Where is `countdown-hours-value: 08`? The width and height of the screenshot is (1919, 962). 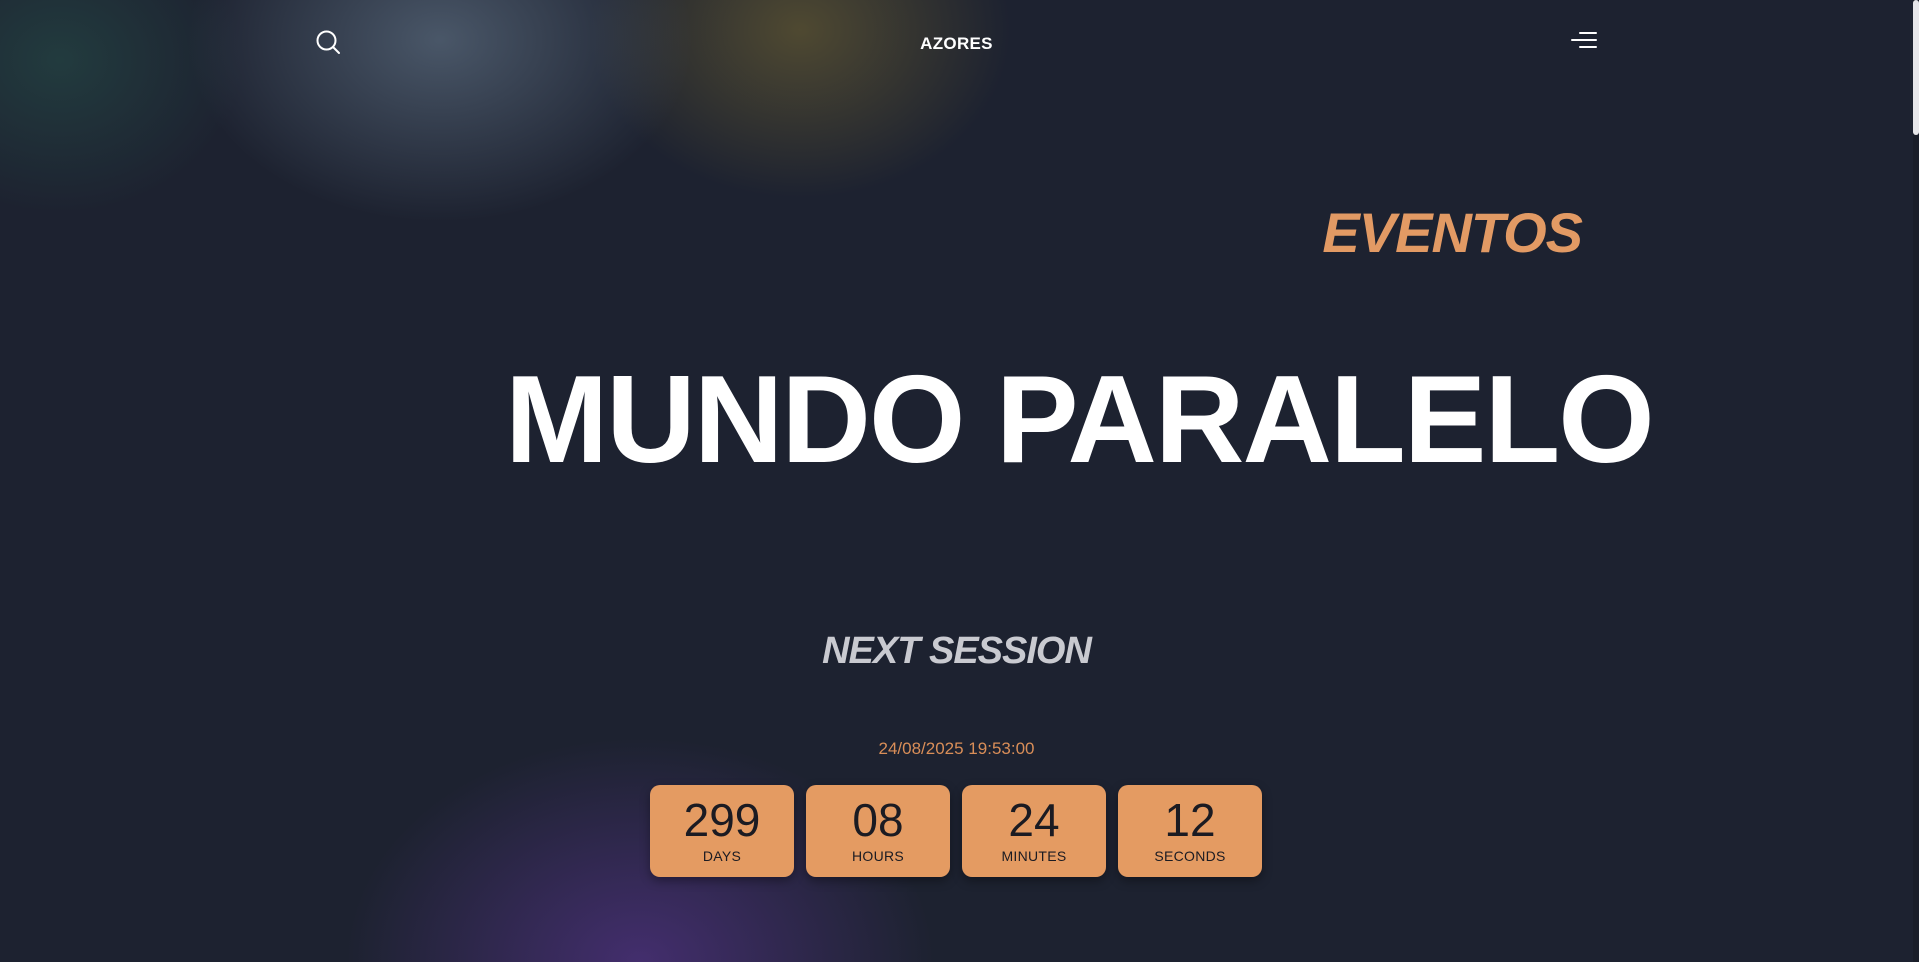 countdown-hours-value: 08 is located at coordinates (878, 820).